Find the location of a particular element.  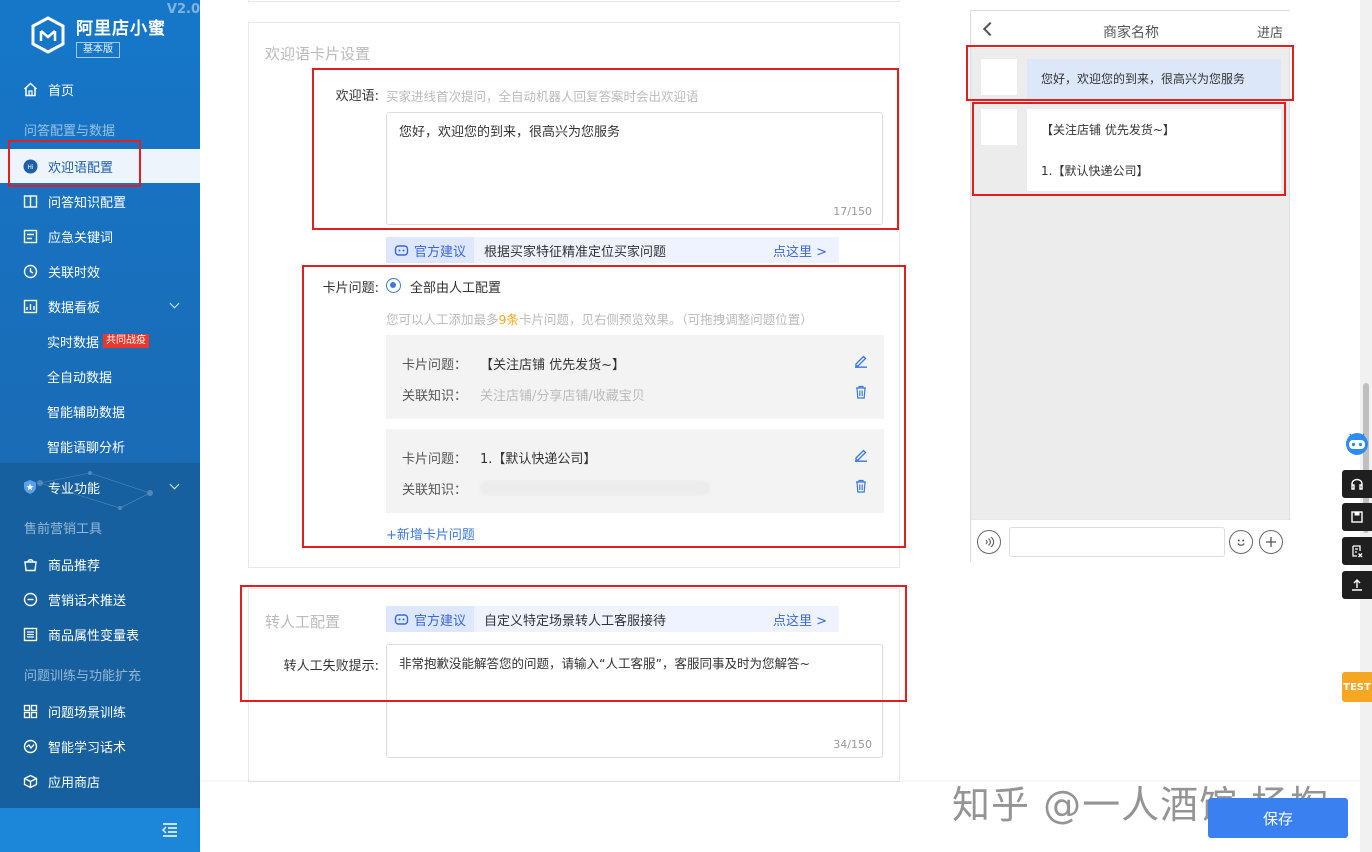

app-logo: 阿里店小蜜 基本版 V2.0 is located at coordinates (115, 32).